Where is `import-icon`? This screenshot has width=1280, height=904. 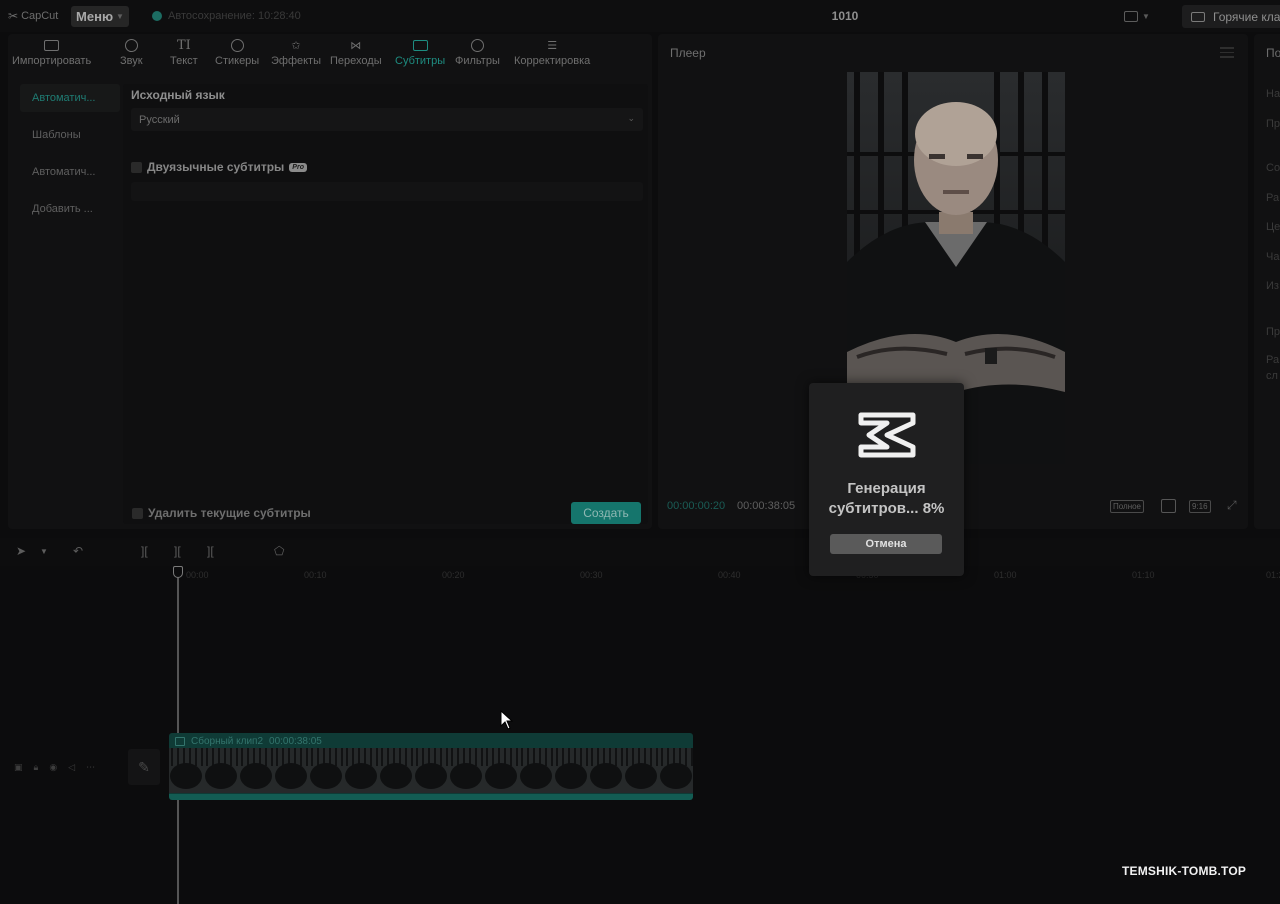
import-icon is located at coordinates (52, 45).